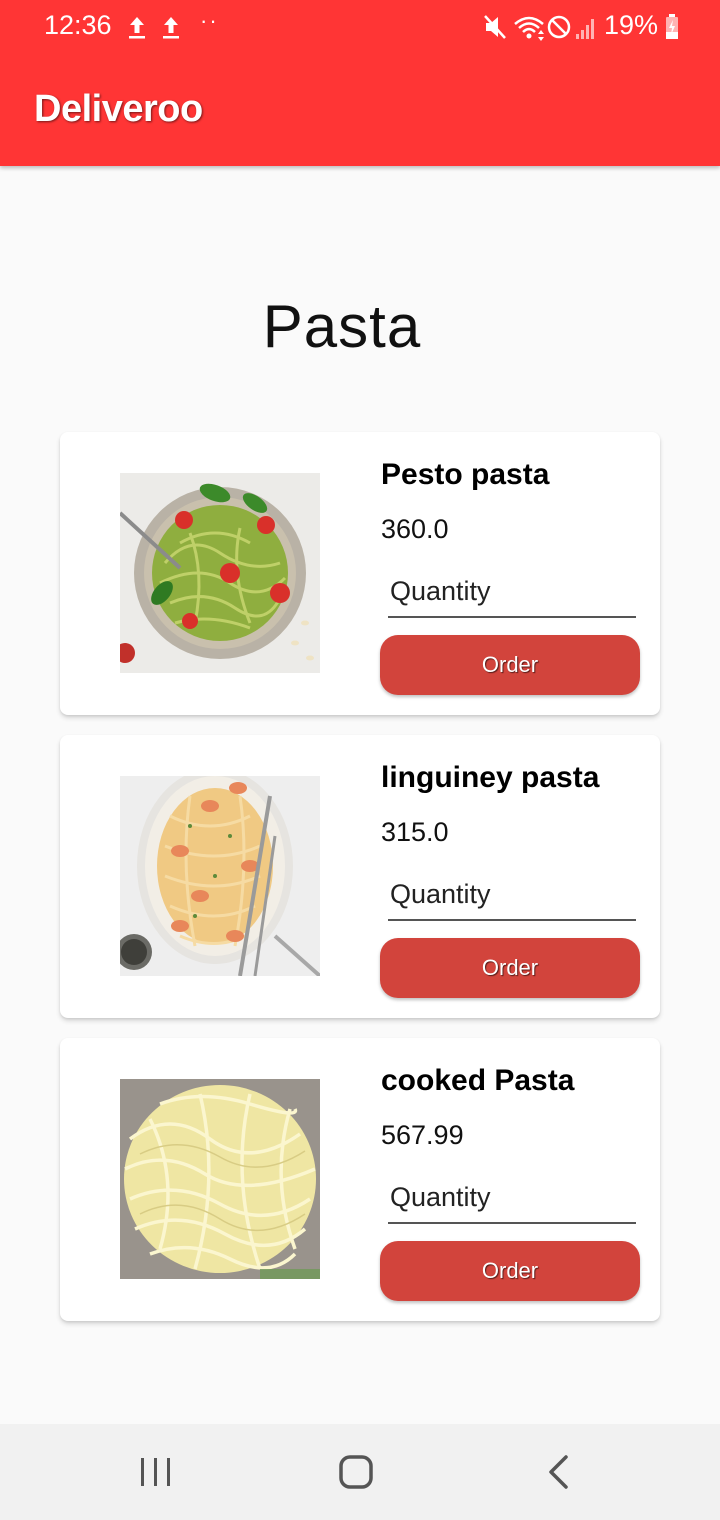 Image resolution: width=720 pixels, height=1520 pixels. I want to click on navigation-bar, so click(360, 1472).